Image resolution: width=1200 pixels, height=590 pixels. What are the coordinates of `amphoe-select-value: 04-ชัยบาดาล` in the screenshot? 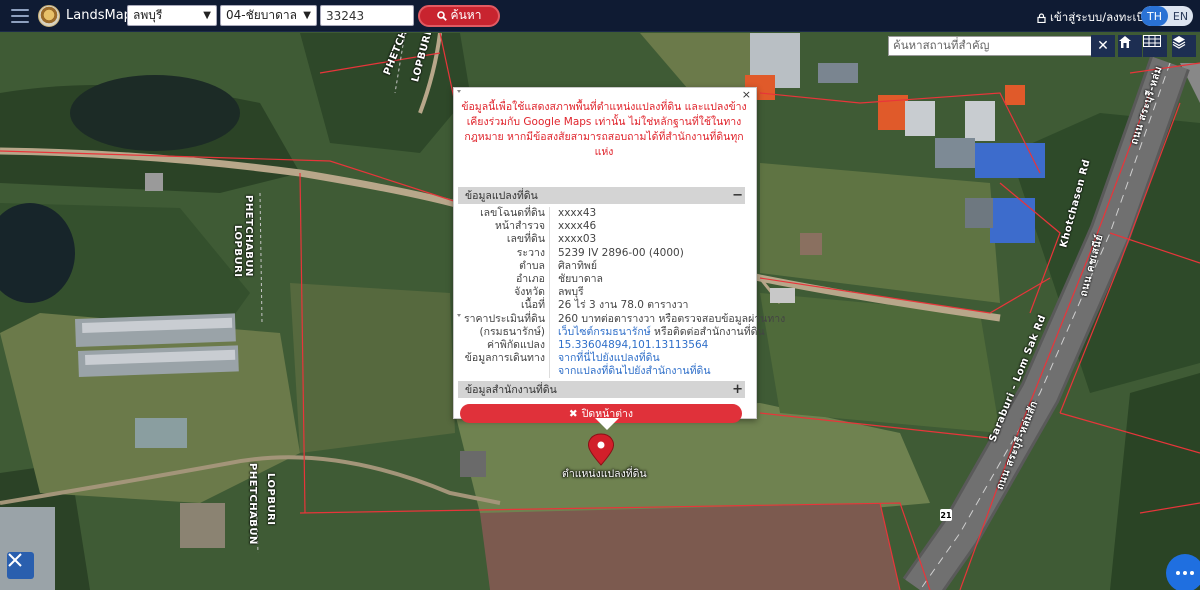 It's located at (262, 15).